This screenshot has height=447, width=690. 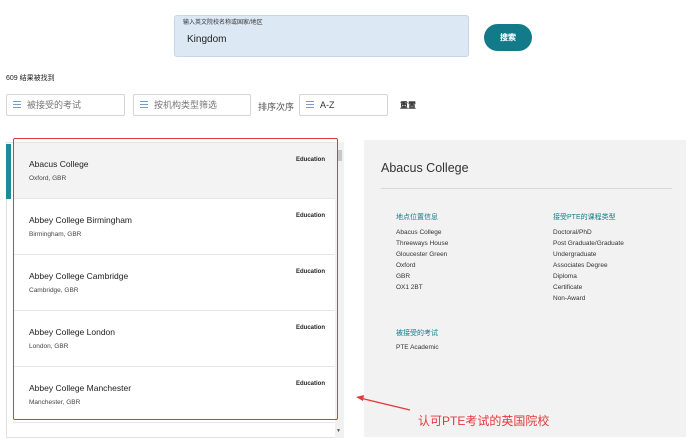 I want to click on result-location: Cambridge, GBR, so click(x=54, y=290).